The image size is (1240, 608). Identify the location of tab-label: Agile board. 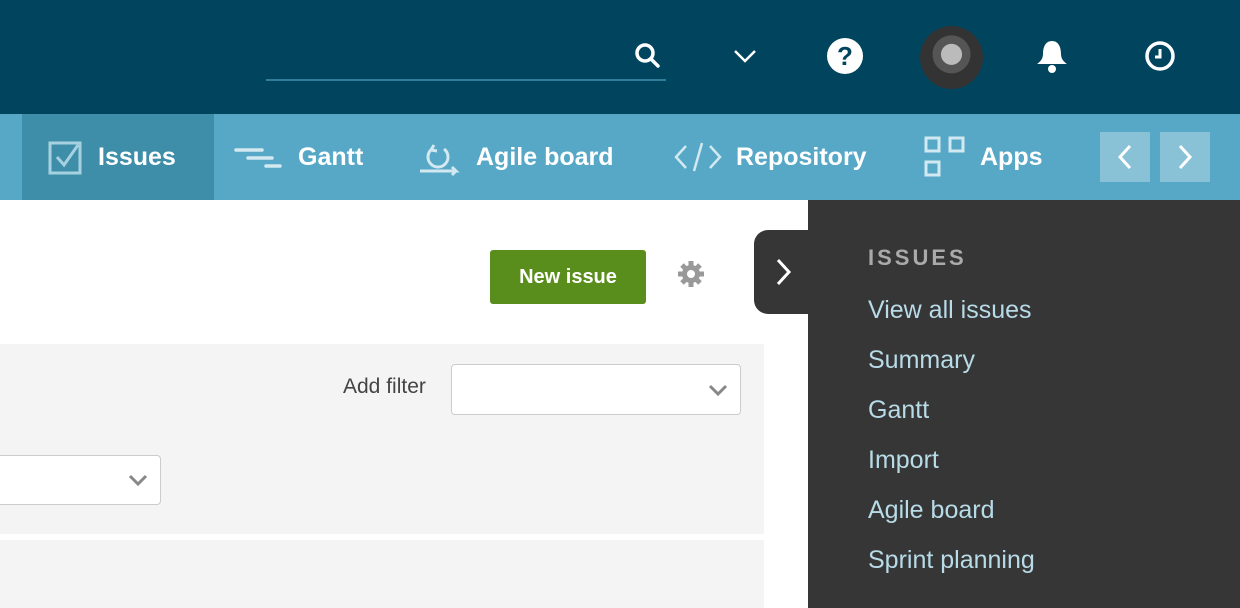
(545, 156).